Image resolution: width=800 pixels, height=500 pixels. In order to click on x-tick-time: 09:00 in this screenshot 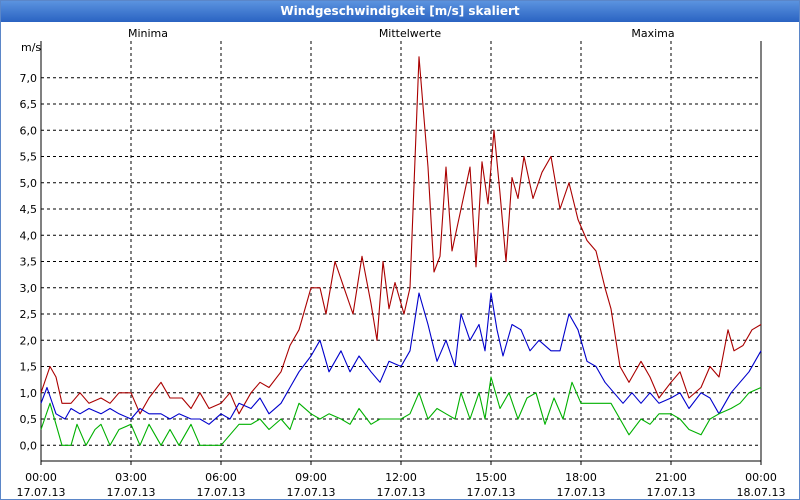, I will do `click(311, 477)`.